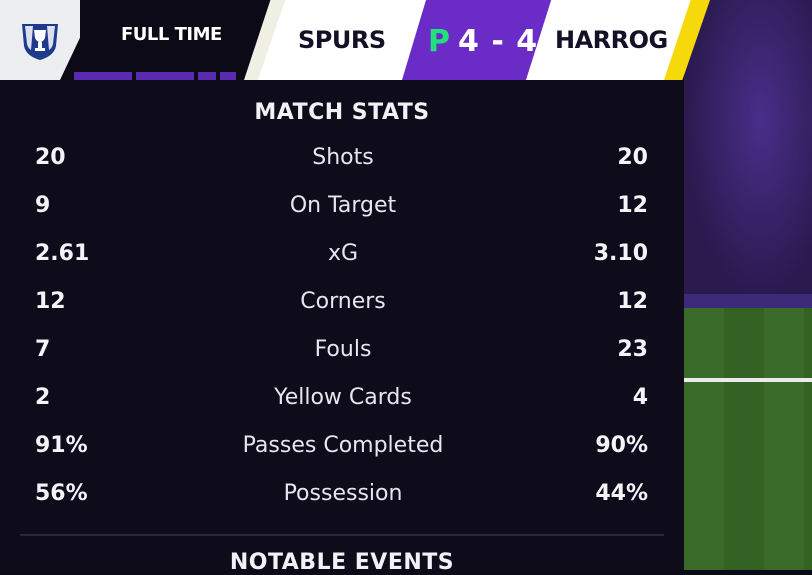 Image resolution: width=812 pixels, height=575 pixels. Describe the element at coordinates (621, 445) in the screenshot. I see `away-stat-value: 90%` at that location.